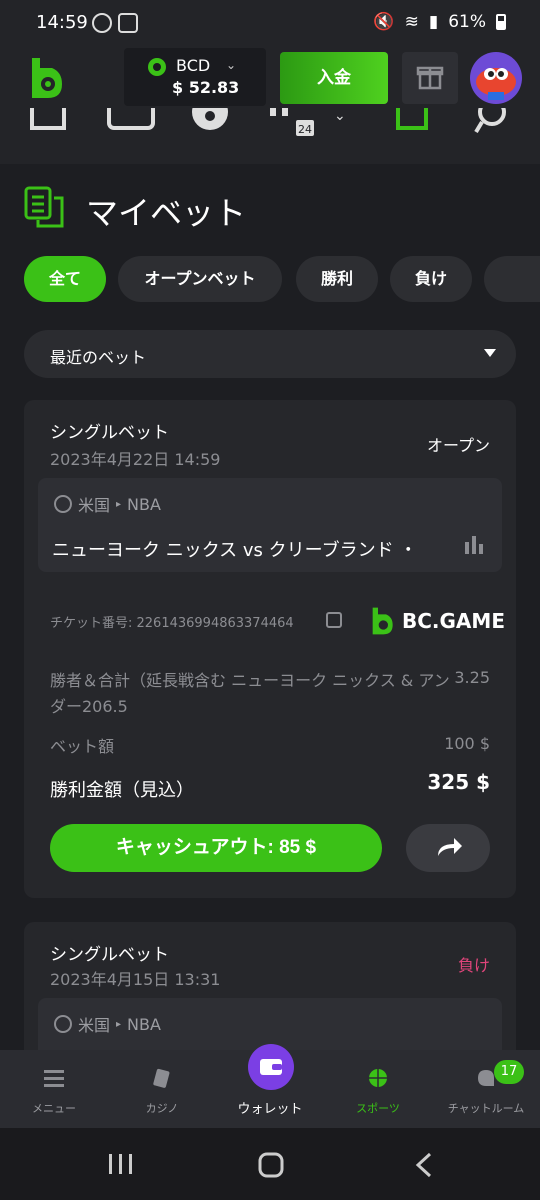 This screenshot has height=1200, width=540. I want to click on odds-value: 3.25, so click(472, 677).